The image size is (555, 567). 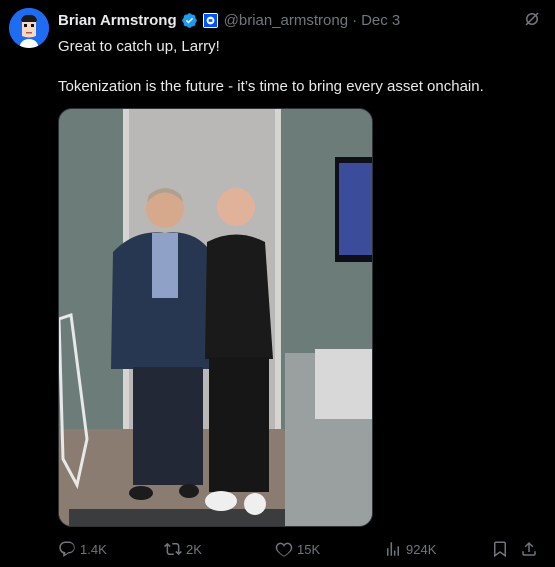 I want to click on repost-button: 2K, so click(x=183, y=549).